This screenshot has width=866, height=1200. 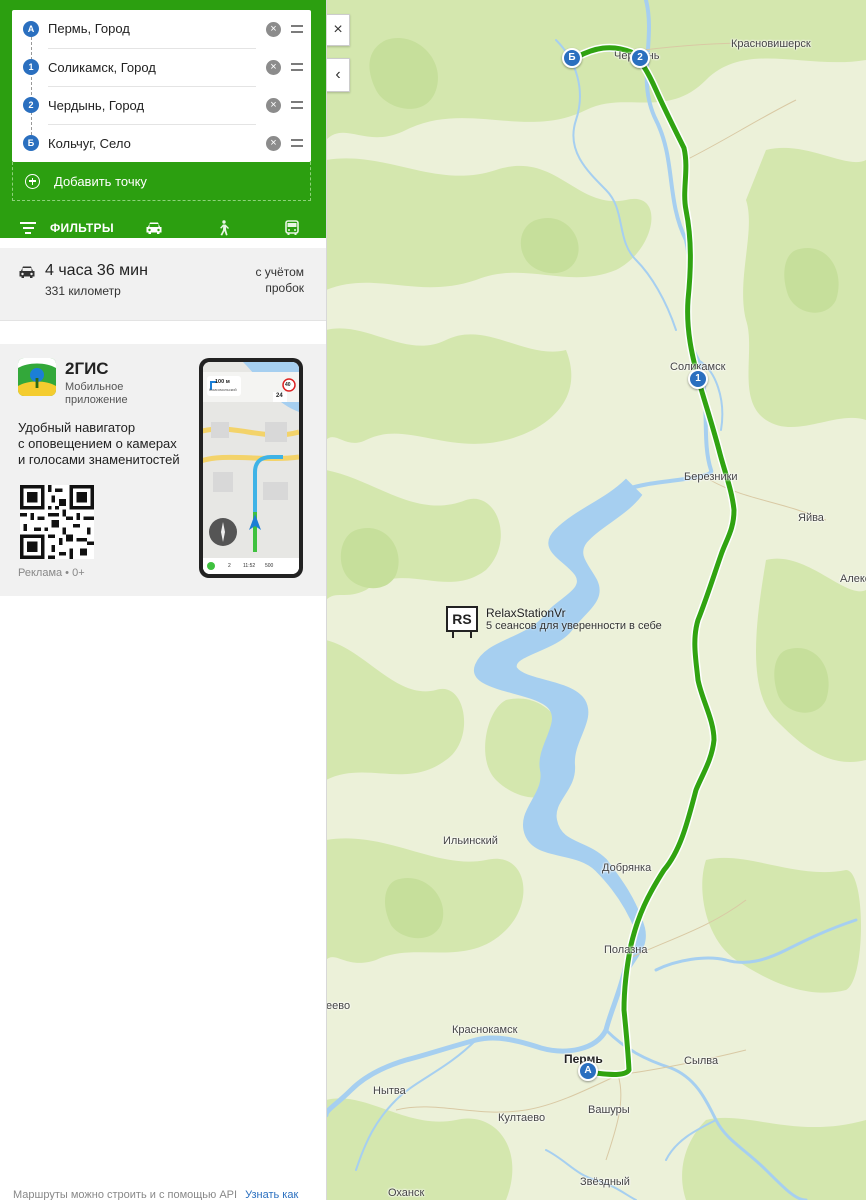 I want to click on plus-circle-icon, so click(x=32, y=181).